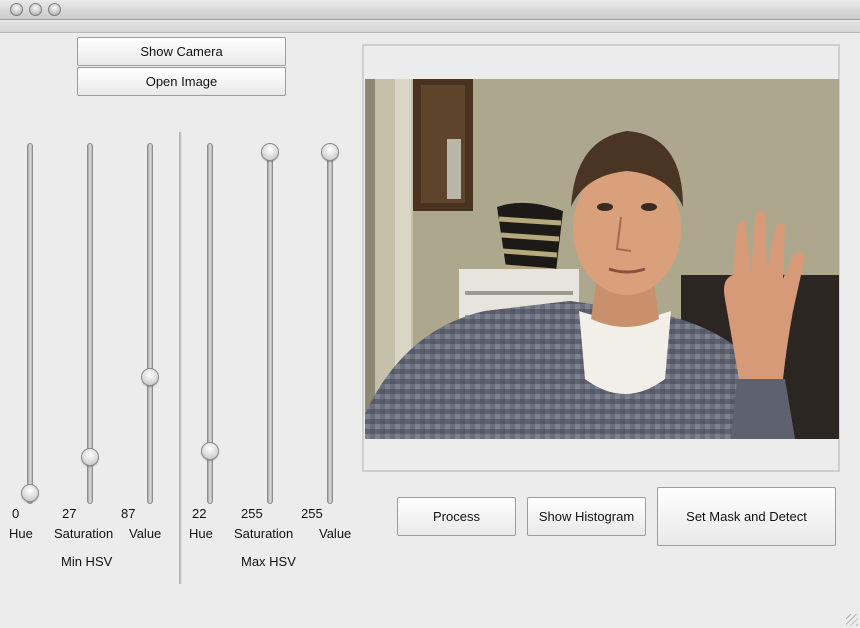 The image size is (860, 628). Describe the element at coordinates (69, 513) in the screenshot. I see `min-saturation-value: 27` at that location.